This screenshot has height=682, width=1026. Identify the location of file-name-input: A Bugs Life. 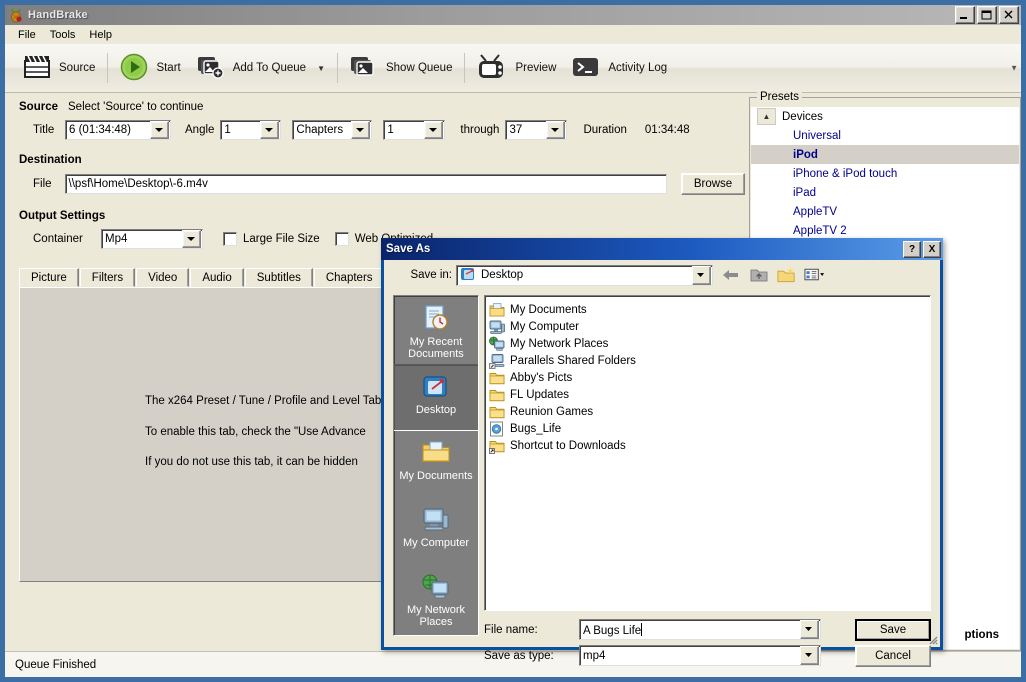
(700, 629).